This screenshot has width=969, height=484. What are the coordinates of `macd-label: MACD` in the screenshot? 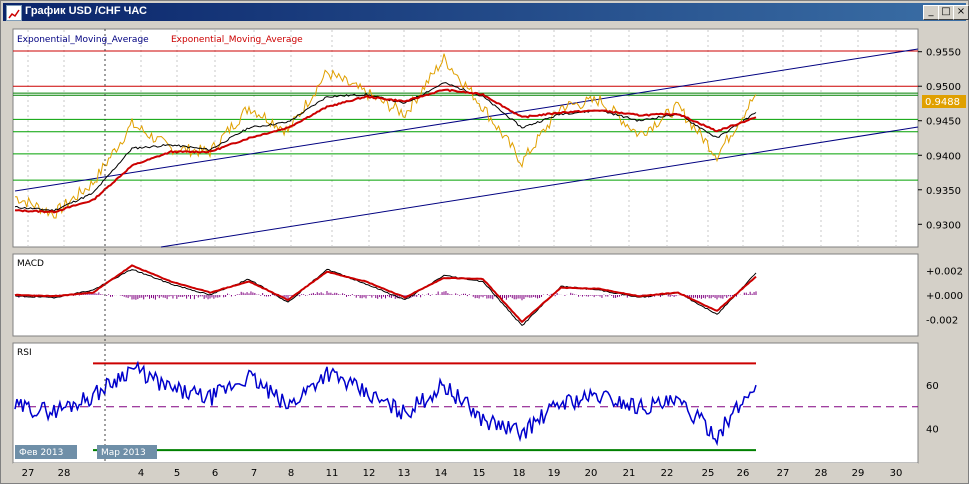 It's located at (30, 264).